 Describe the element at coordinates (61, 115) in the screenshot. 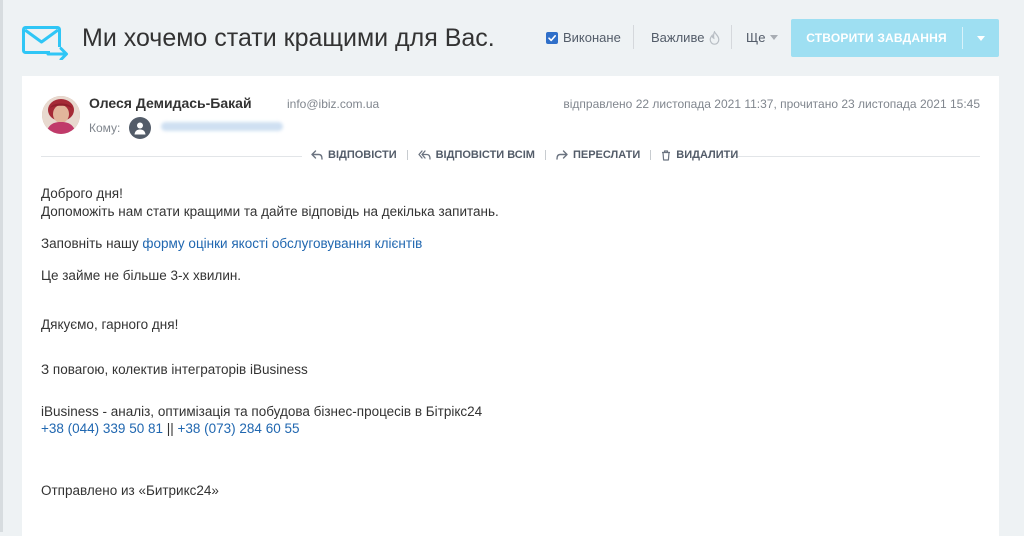

I see `avatar` at that location.